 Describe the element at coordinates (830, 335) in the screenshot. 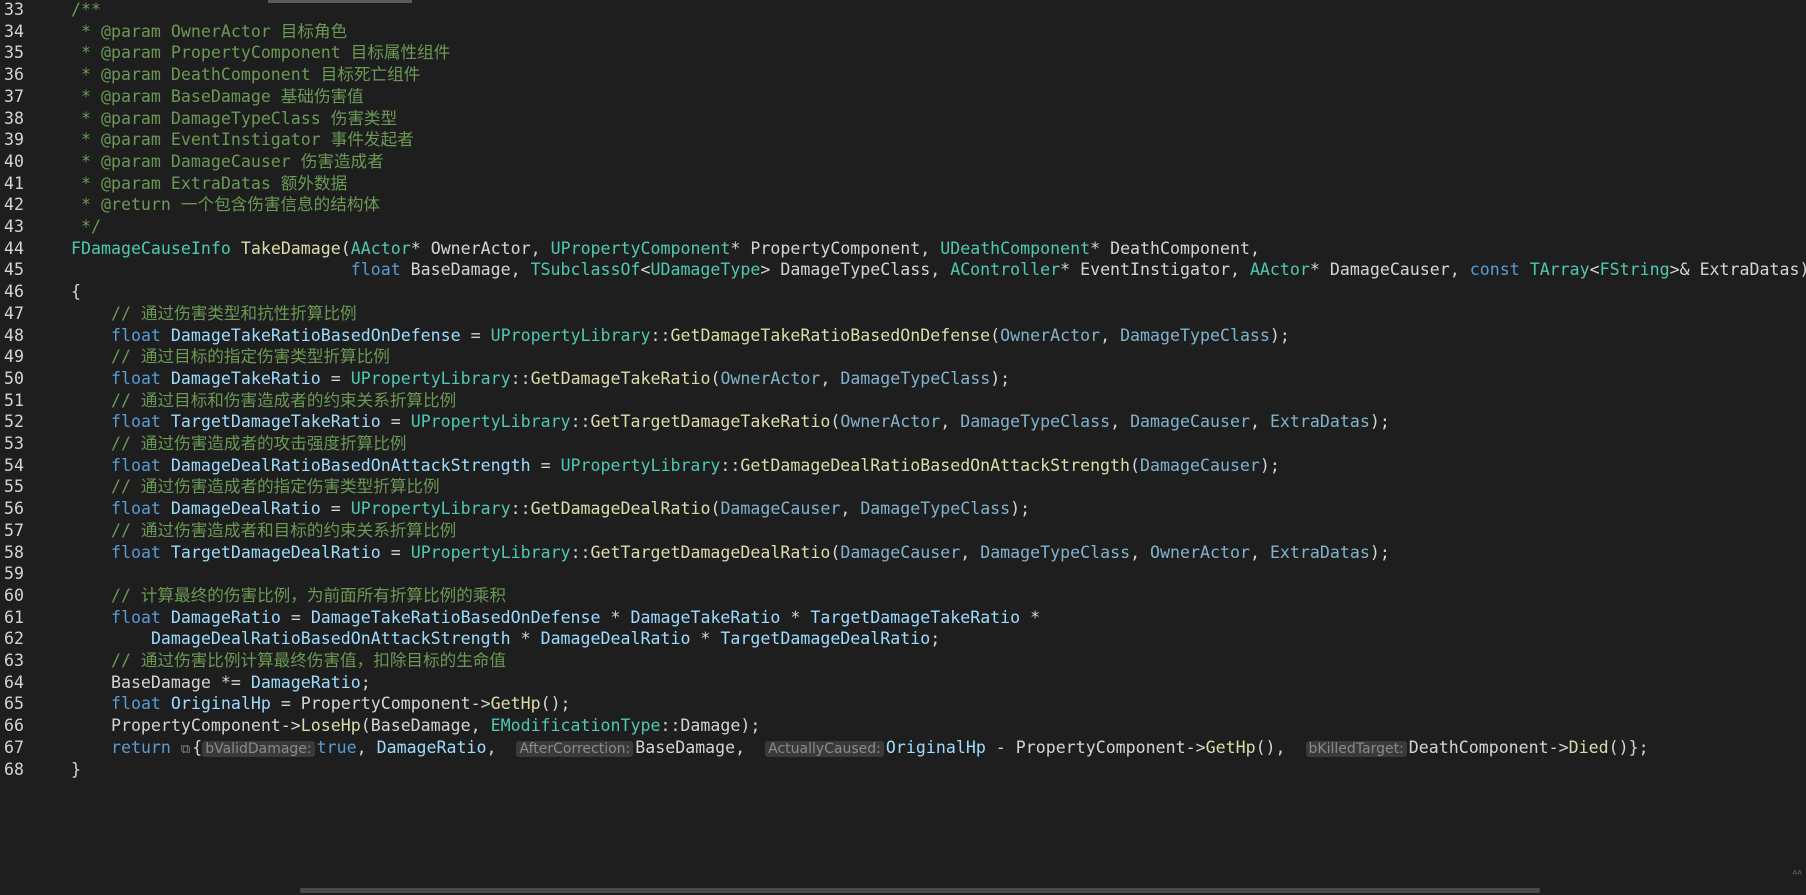

I see `code-token: GetDamageTakeRatioBasedOnDefense` at that location.